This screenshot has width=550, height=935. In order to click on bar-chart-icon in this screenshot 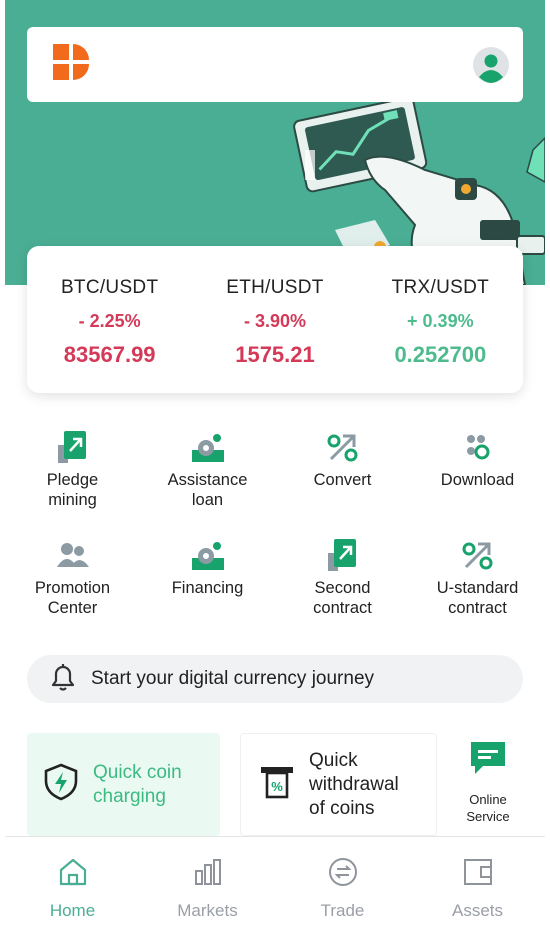, I will do `click(208, 874)`.